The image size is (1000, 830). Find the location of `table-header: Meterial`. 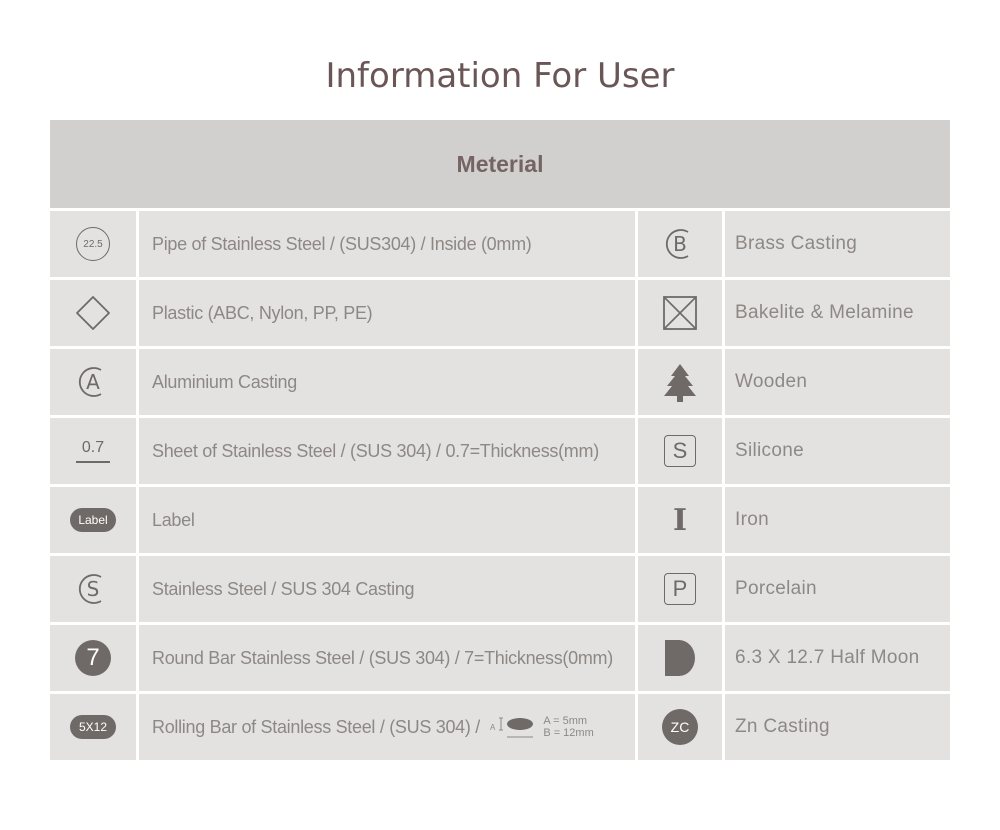

table-header: Meterial is located at coordinates (500, 164).